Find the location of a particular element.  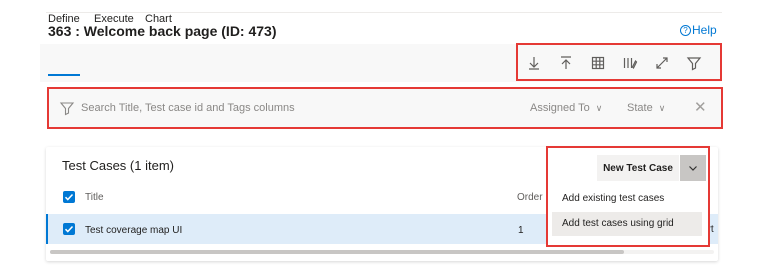

clear-filter-icon: ✕ is located at coordinates (700, 107).